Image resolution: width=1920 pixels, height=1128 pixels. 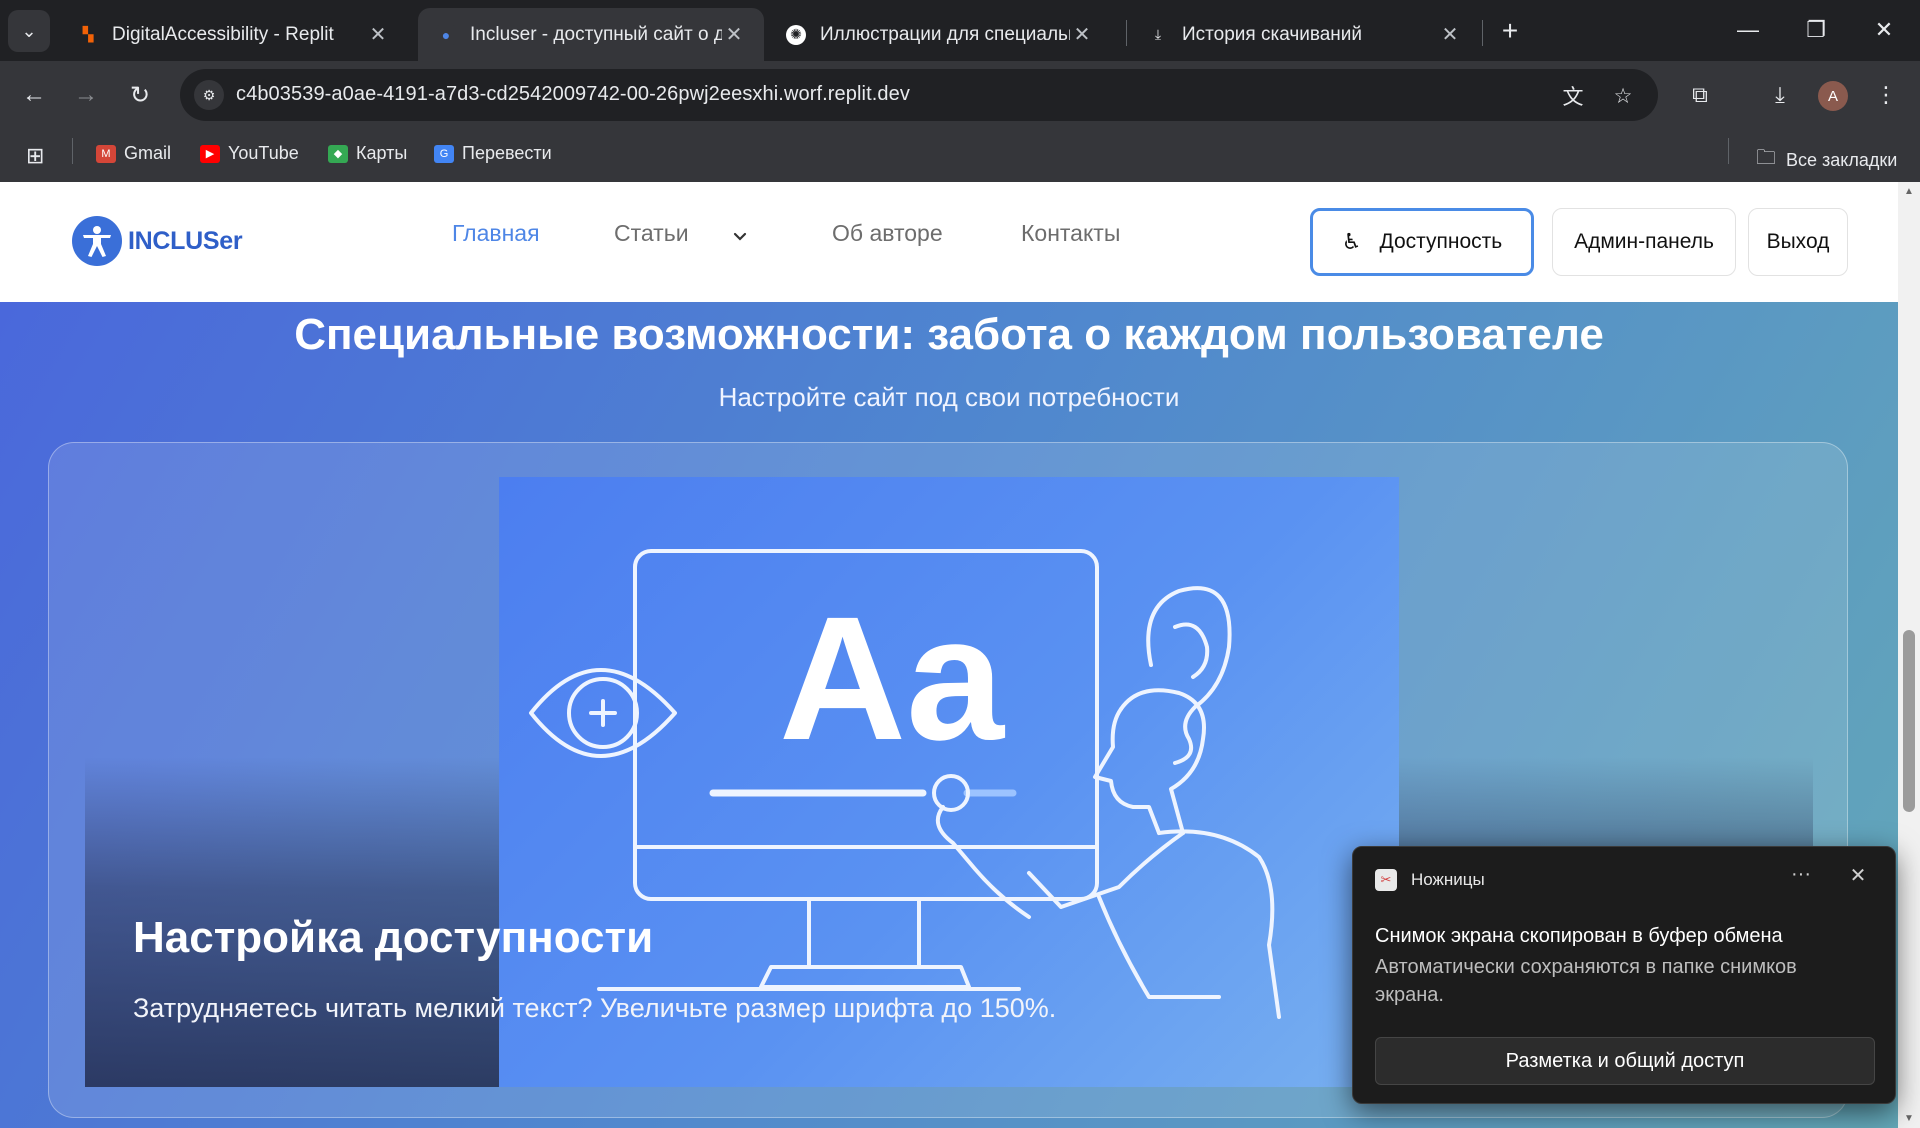 What do you see at coordinates (949, 397) in the screenshot?
I see `hero-subtitle: Настройте сайт под свои потребности` at bounding box center [949, 397].